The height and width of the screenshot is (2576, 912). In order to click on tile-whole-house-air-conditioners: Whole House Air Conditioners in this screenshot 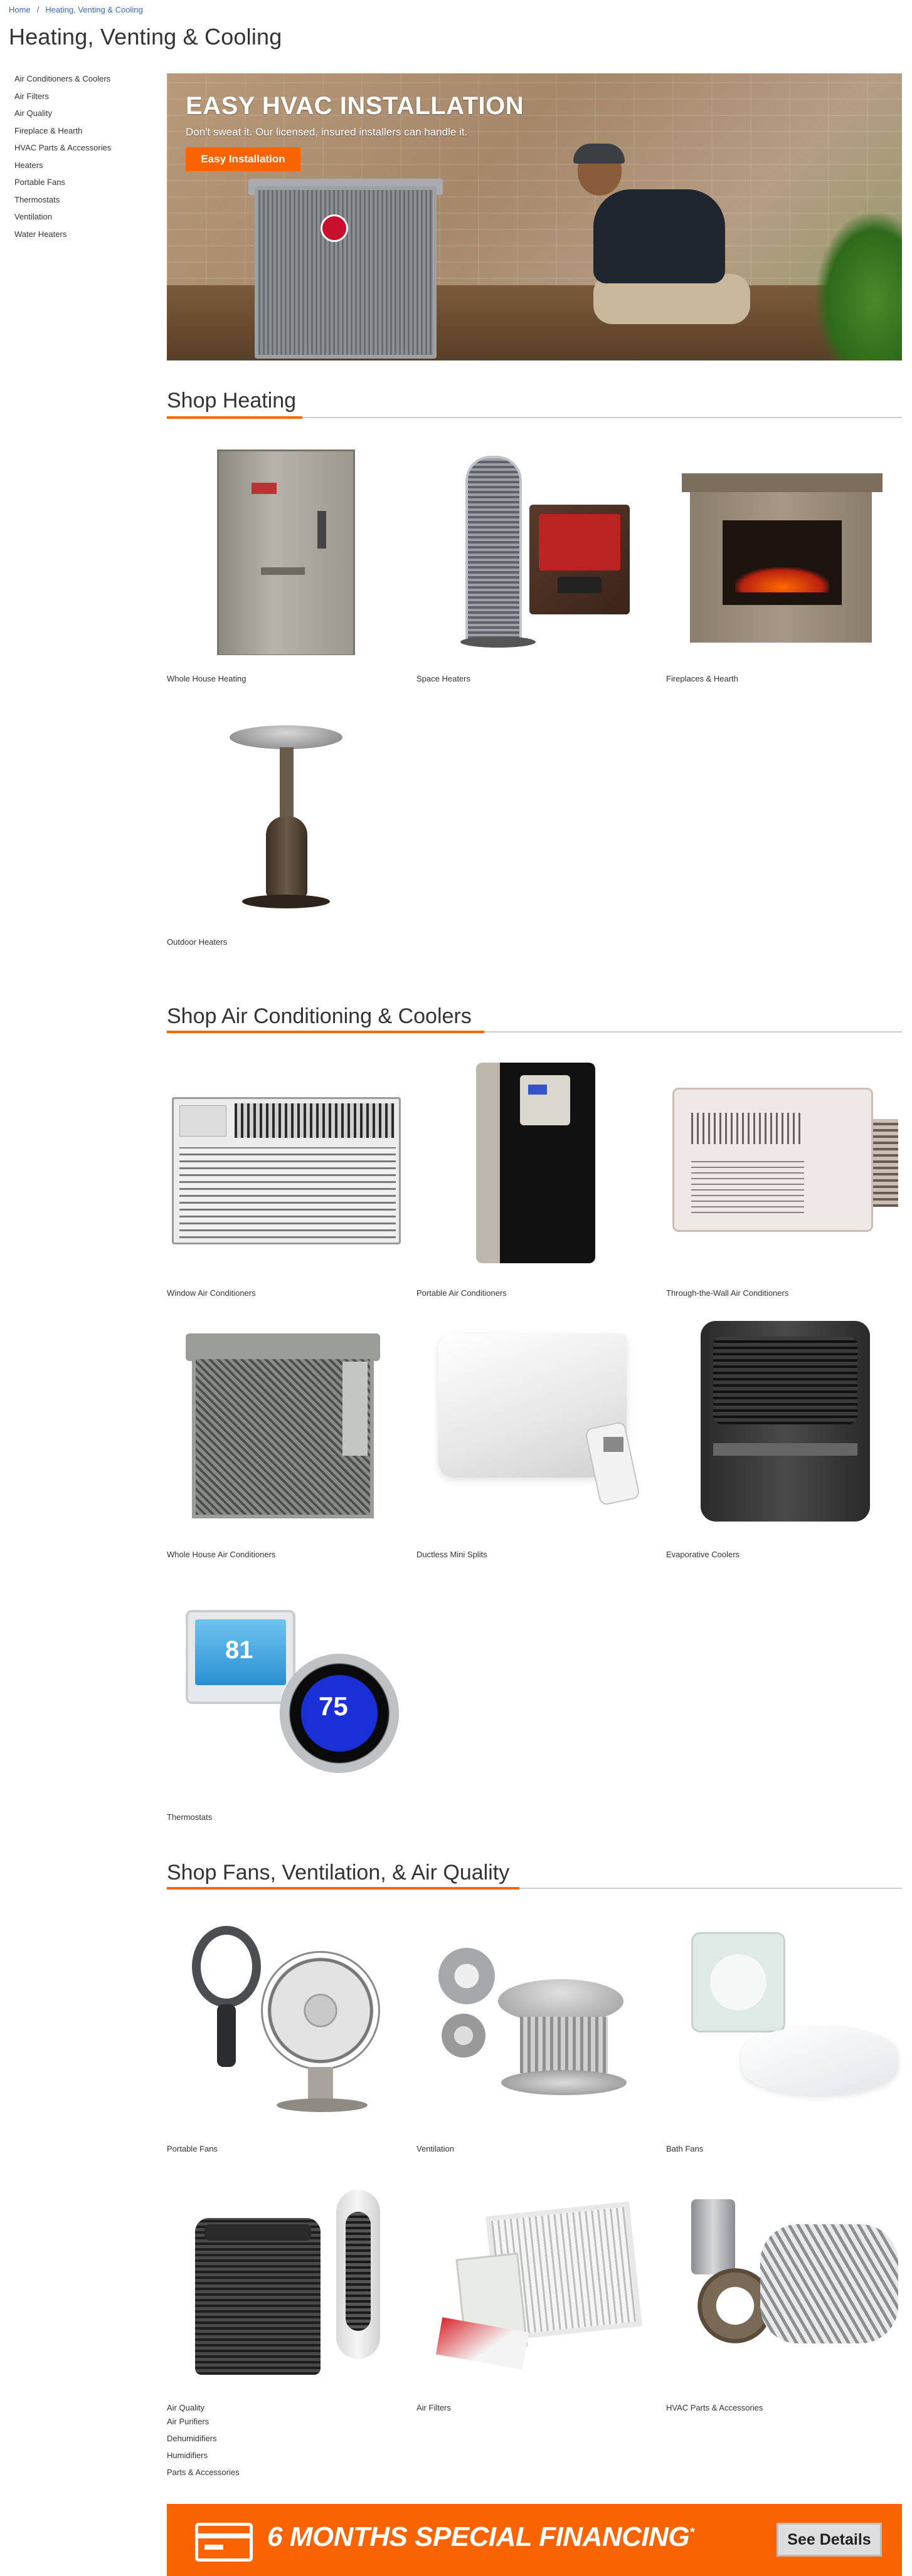, I will do `click(286, 1438)`.